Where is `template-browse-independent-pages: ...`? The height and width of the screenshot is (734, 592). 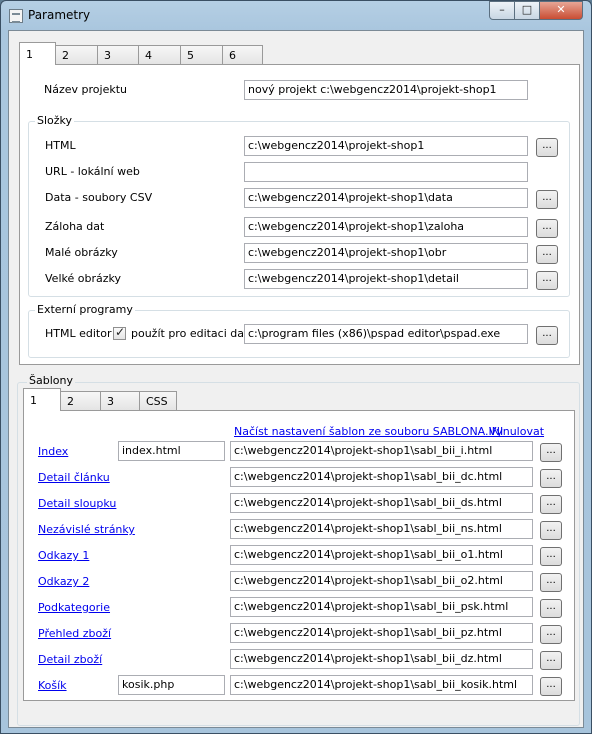
template-browse-independent-pages: ... is located at coordinates (551, 530).